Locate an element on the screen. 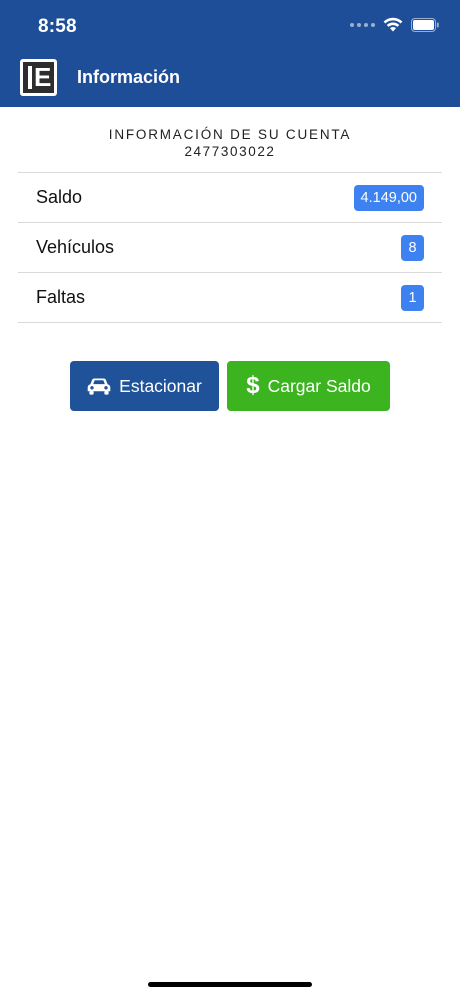 The image size is (460, 996). account-info-header: INFORMACIÓN DE SU CUENTA 2477303022 is located at coordinates (230, 143).